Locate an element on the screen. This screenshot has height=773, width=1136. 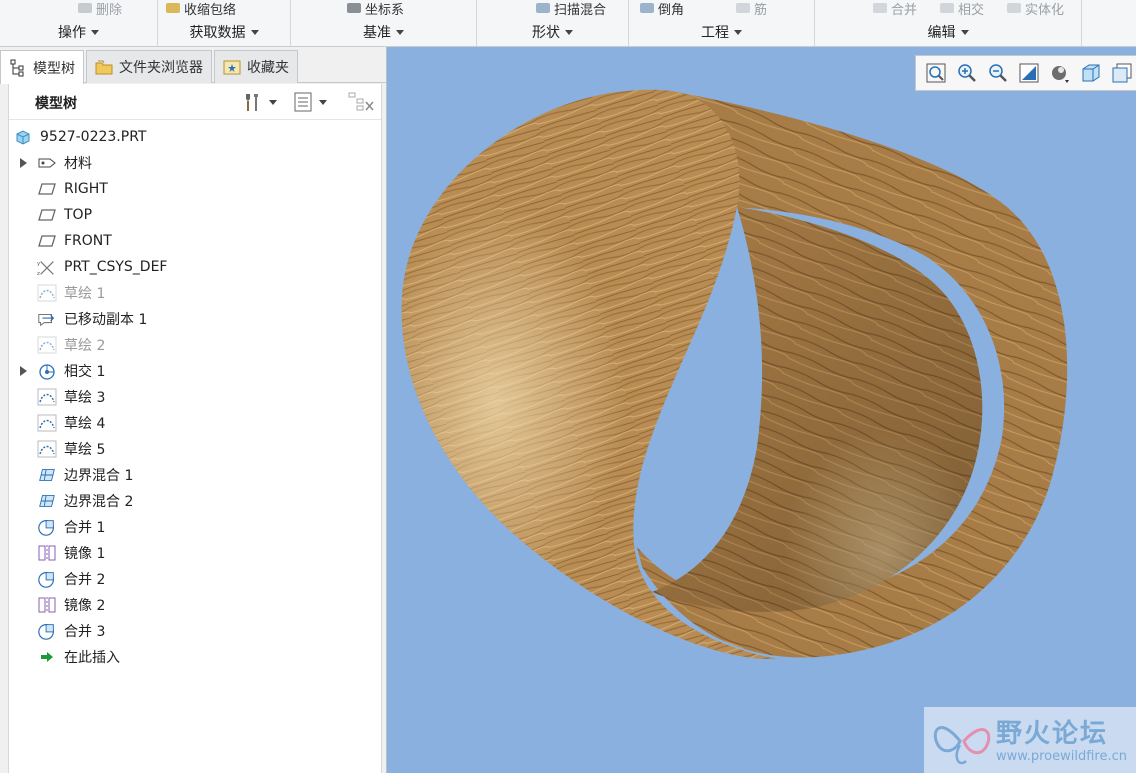
tree-item-label: RIGHT is located at coordinates (86, 189).